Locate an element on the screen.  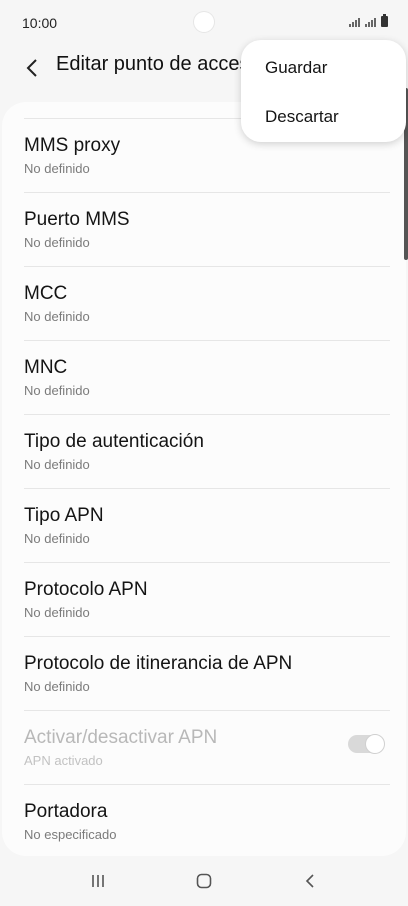
home-button is located at coordinates (204, 881).